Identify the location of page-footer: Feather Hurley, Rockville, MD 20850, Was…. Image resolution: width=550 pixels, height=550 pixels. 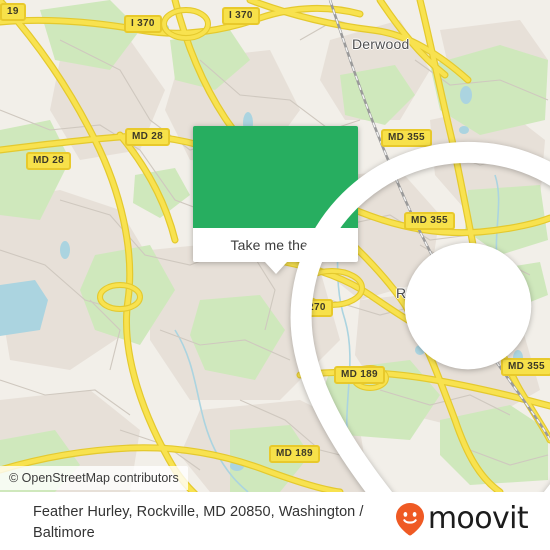
(275, 521).